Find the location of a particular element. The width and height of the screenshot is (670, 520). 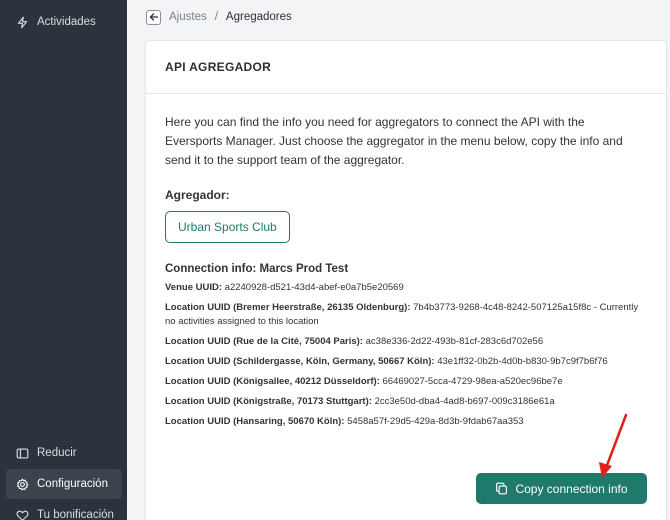

sidebar-item-label: Configuración is located at coordinates (72, 484).